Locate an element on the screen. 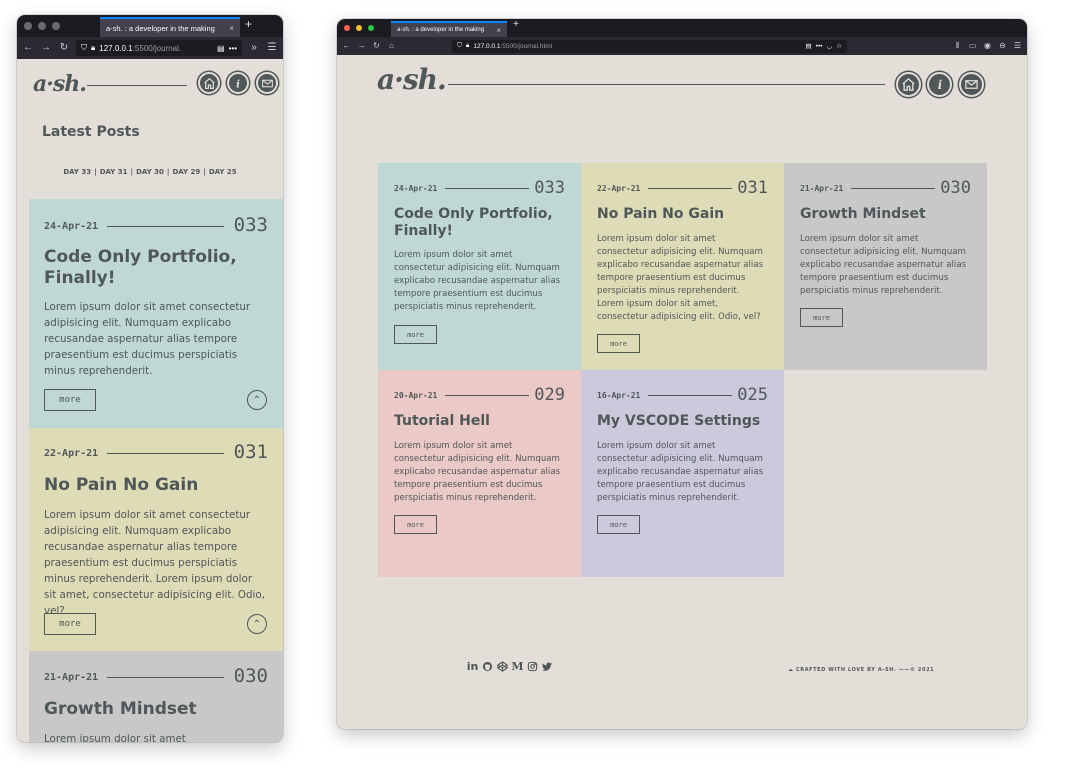  info-icon: i is located at coordinates (939, 85).